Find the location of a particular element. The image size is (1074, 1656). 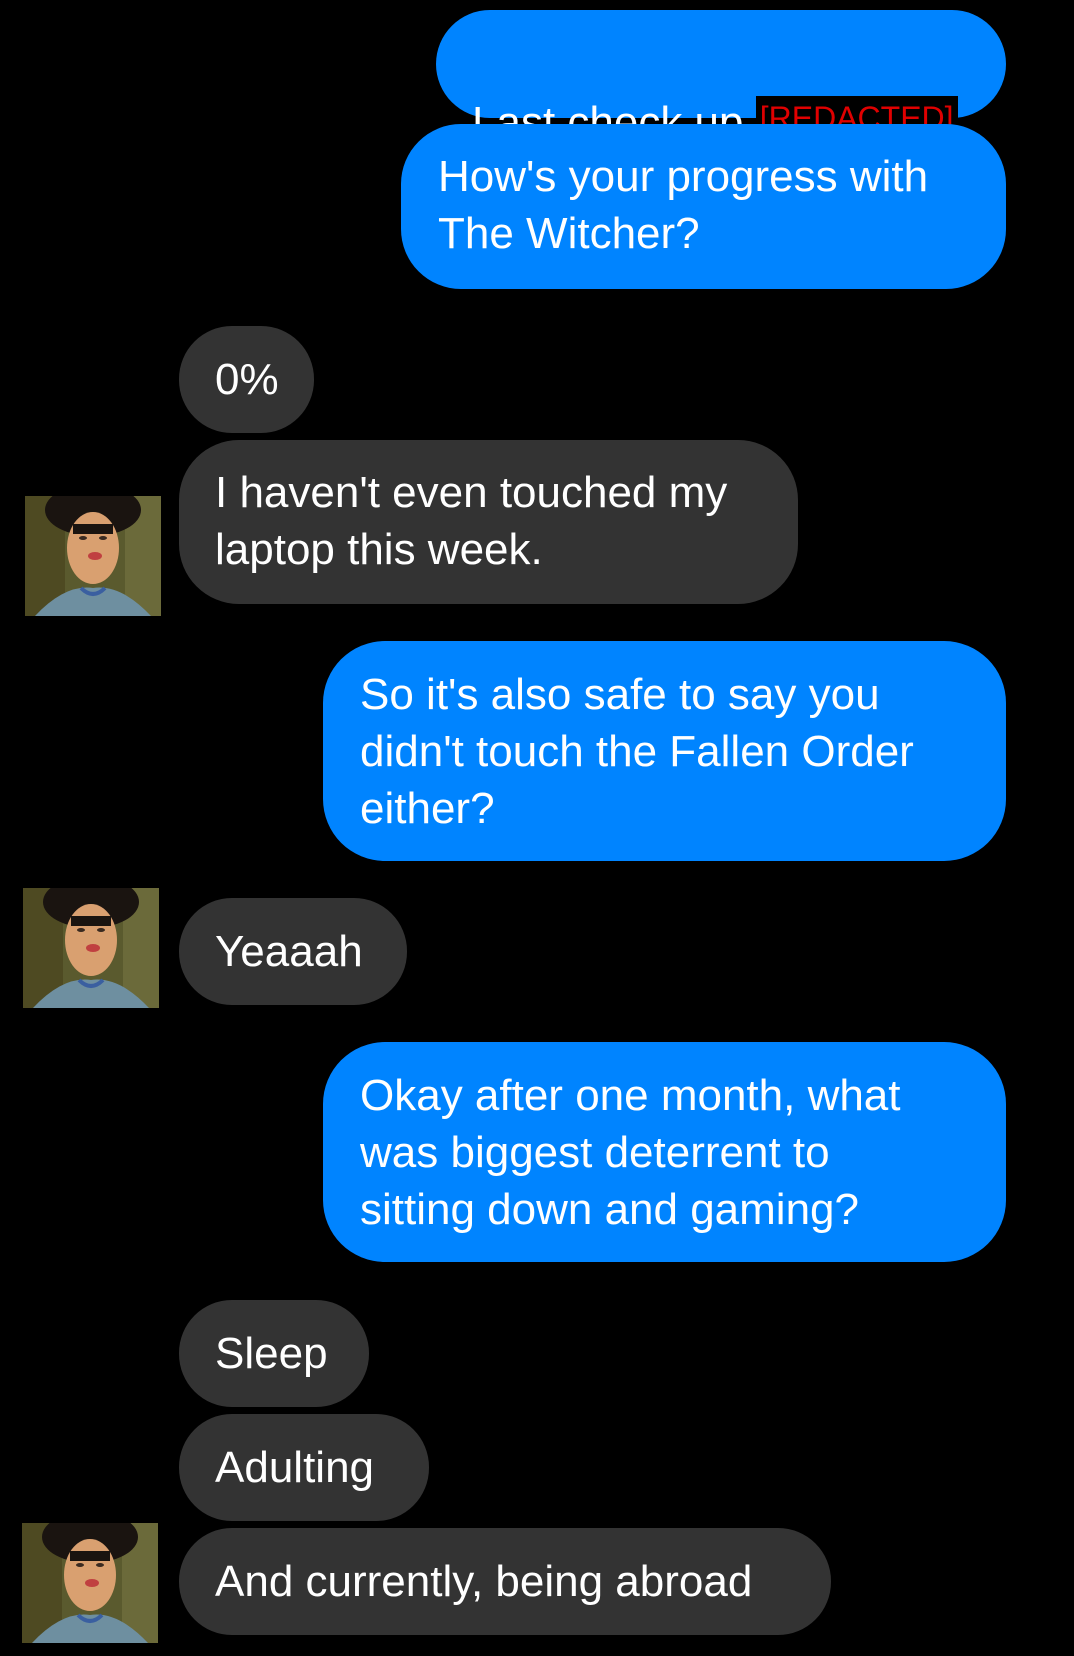

sent-message-bubble: How's your progress with The Witcher? is located at coordinates (703, 206).